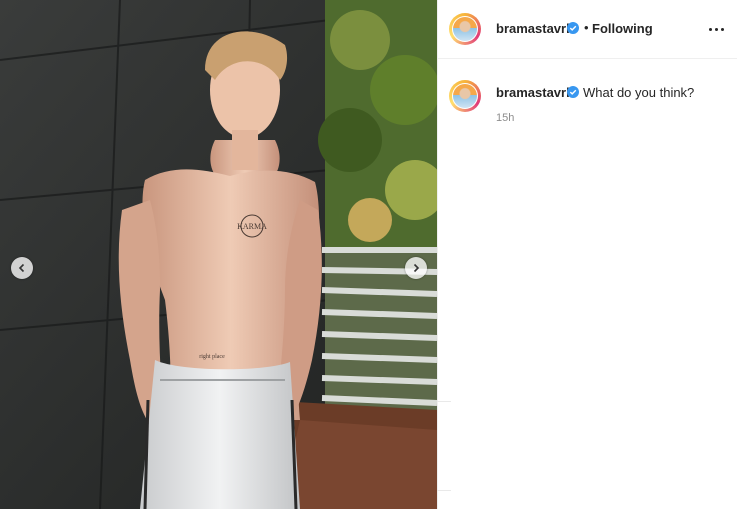 Image resolution: width=737 pixels, height=509 pixels. What do you see at coordinates (710, 29) in the screenshot?
I see `more-horizontal-icon` at bounding box center [710, 29].